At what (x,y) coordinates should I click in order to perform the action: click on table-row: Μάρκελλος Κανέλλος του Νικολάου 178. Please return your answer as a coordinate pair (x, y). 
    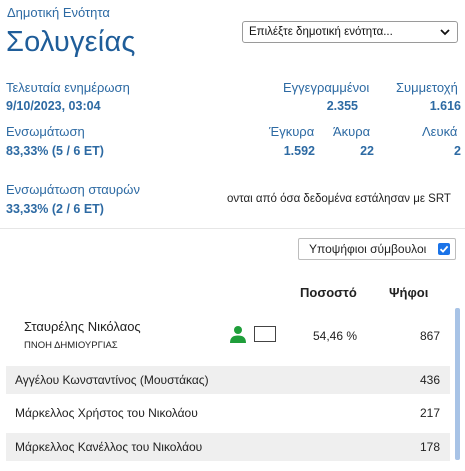
    Looking at the image, I should click on (228, 447).